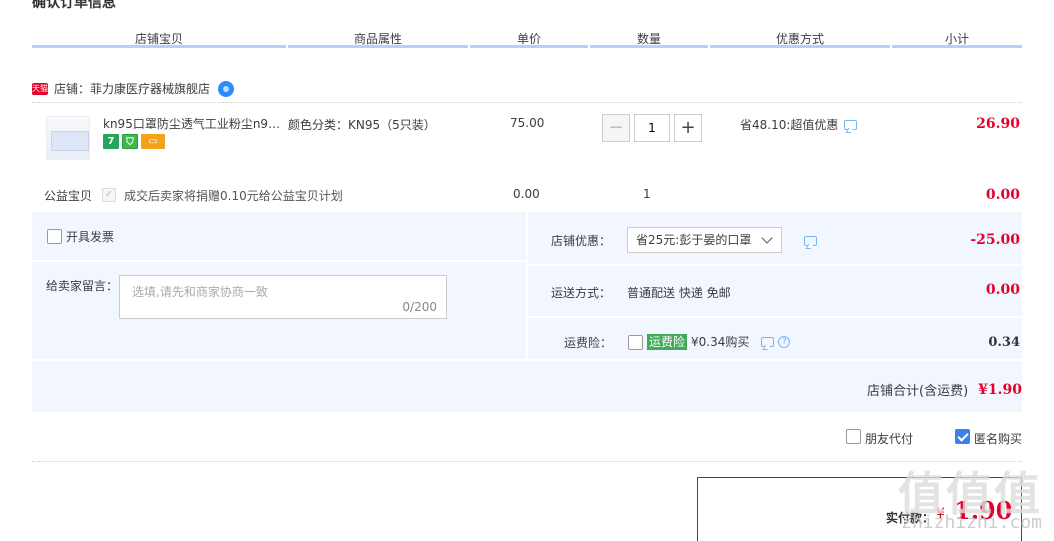 This screenshot has height=541, width=1054. Describe the element at coordinates (1000, 389) in the screenshot. I see `shop-total-amount: ¥1.90` at that location.